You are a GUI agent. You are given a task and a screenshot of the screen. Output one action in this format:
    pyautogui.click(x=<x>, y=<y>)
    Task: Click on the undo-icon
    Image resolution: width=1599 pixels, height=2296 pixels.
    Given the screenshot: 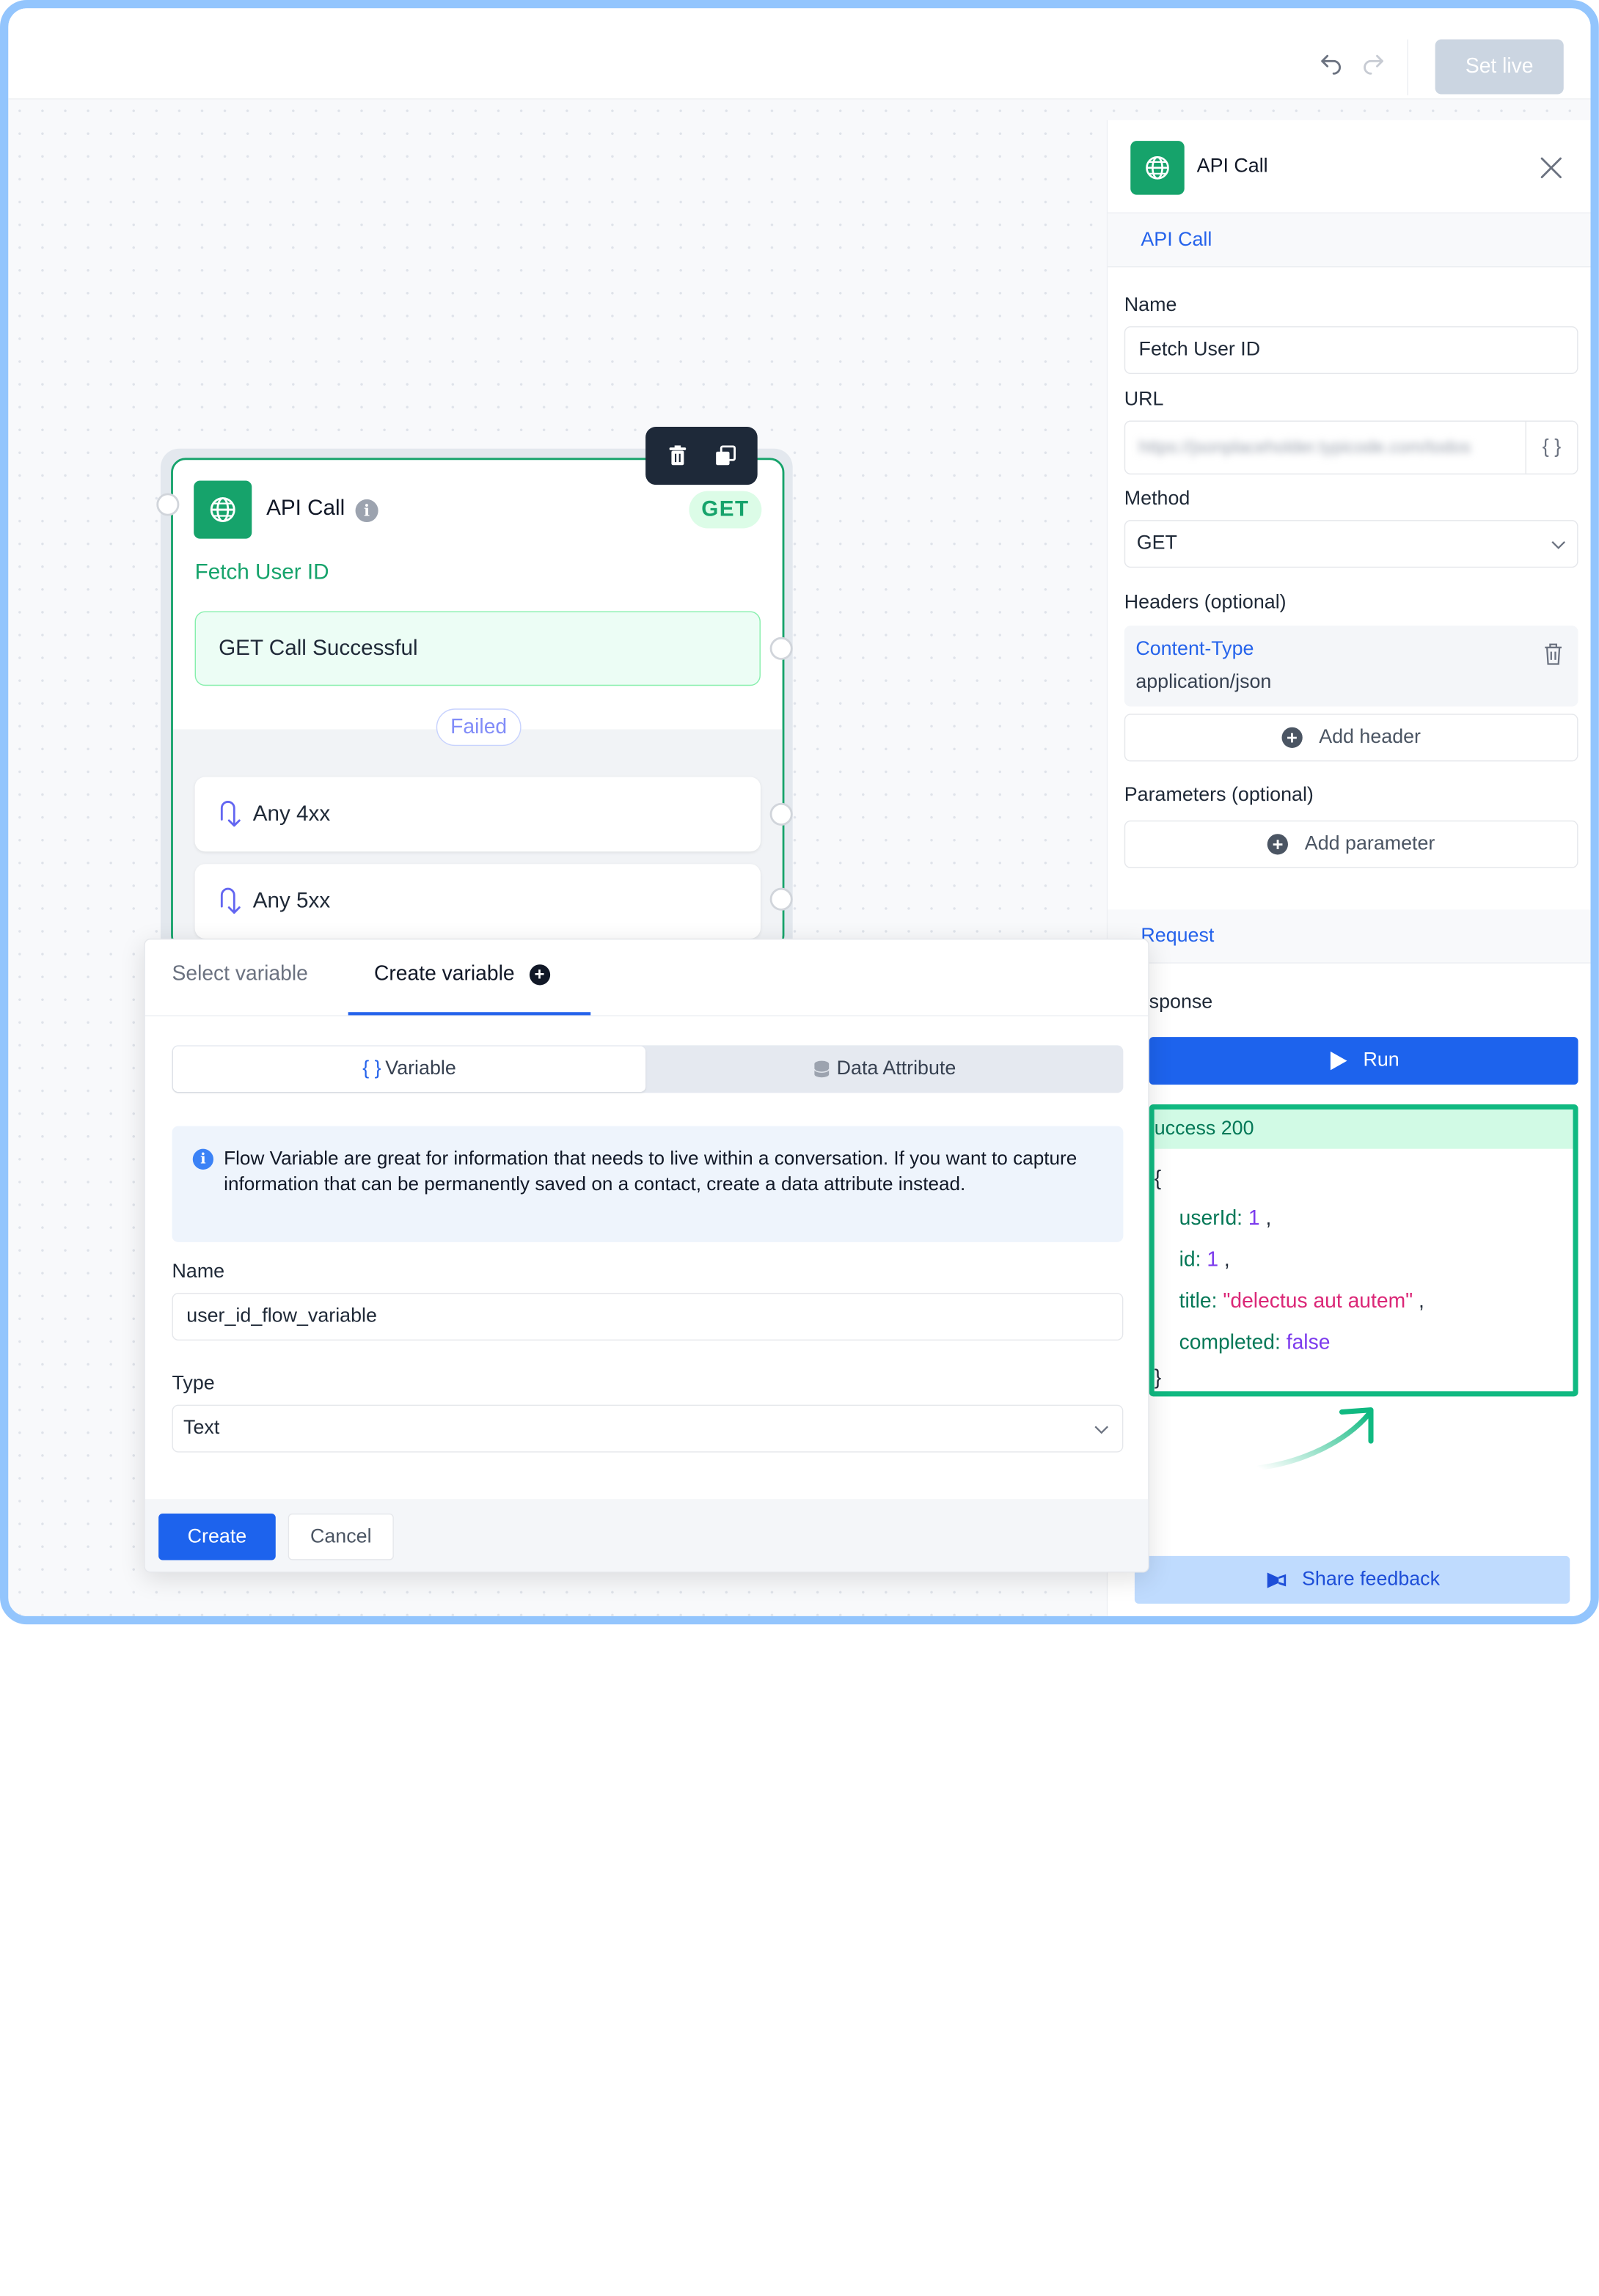 What is the action you would take?
    pyautogui.click(x=1331, y=64)
    